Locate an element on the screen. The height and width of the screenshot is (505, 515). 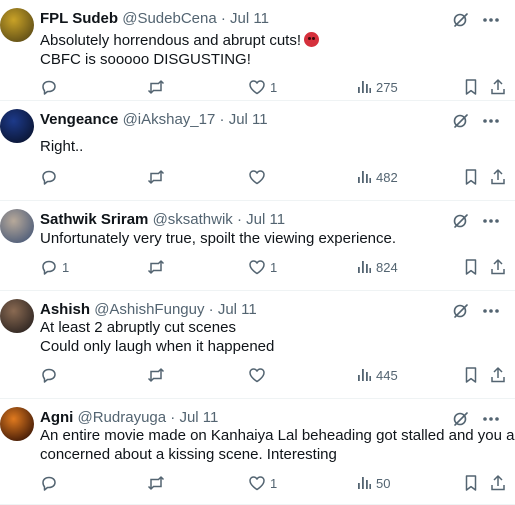
user-handle: @SudebCena is located at coordinates (169, 18).